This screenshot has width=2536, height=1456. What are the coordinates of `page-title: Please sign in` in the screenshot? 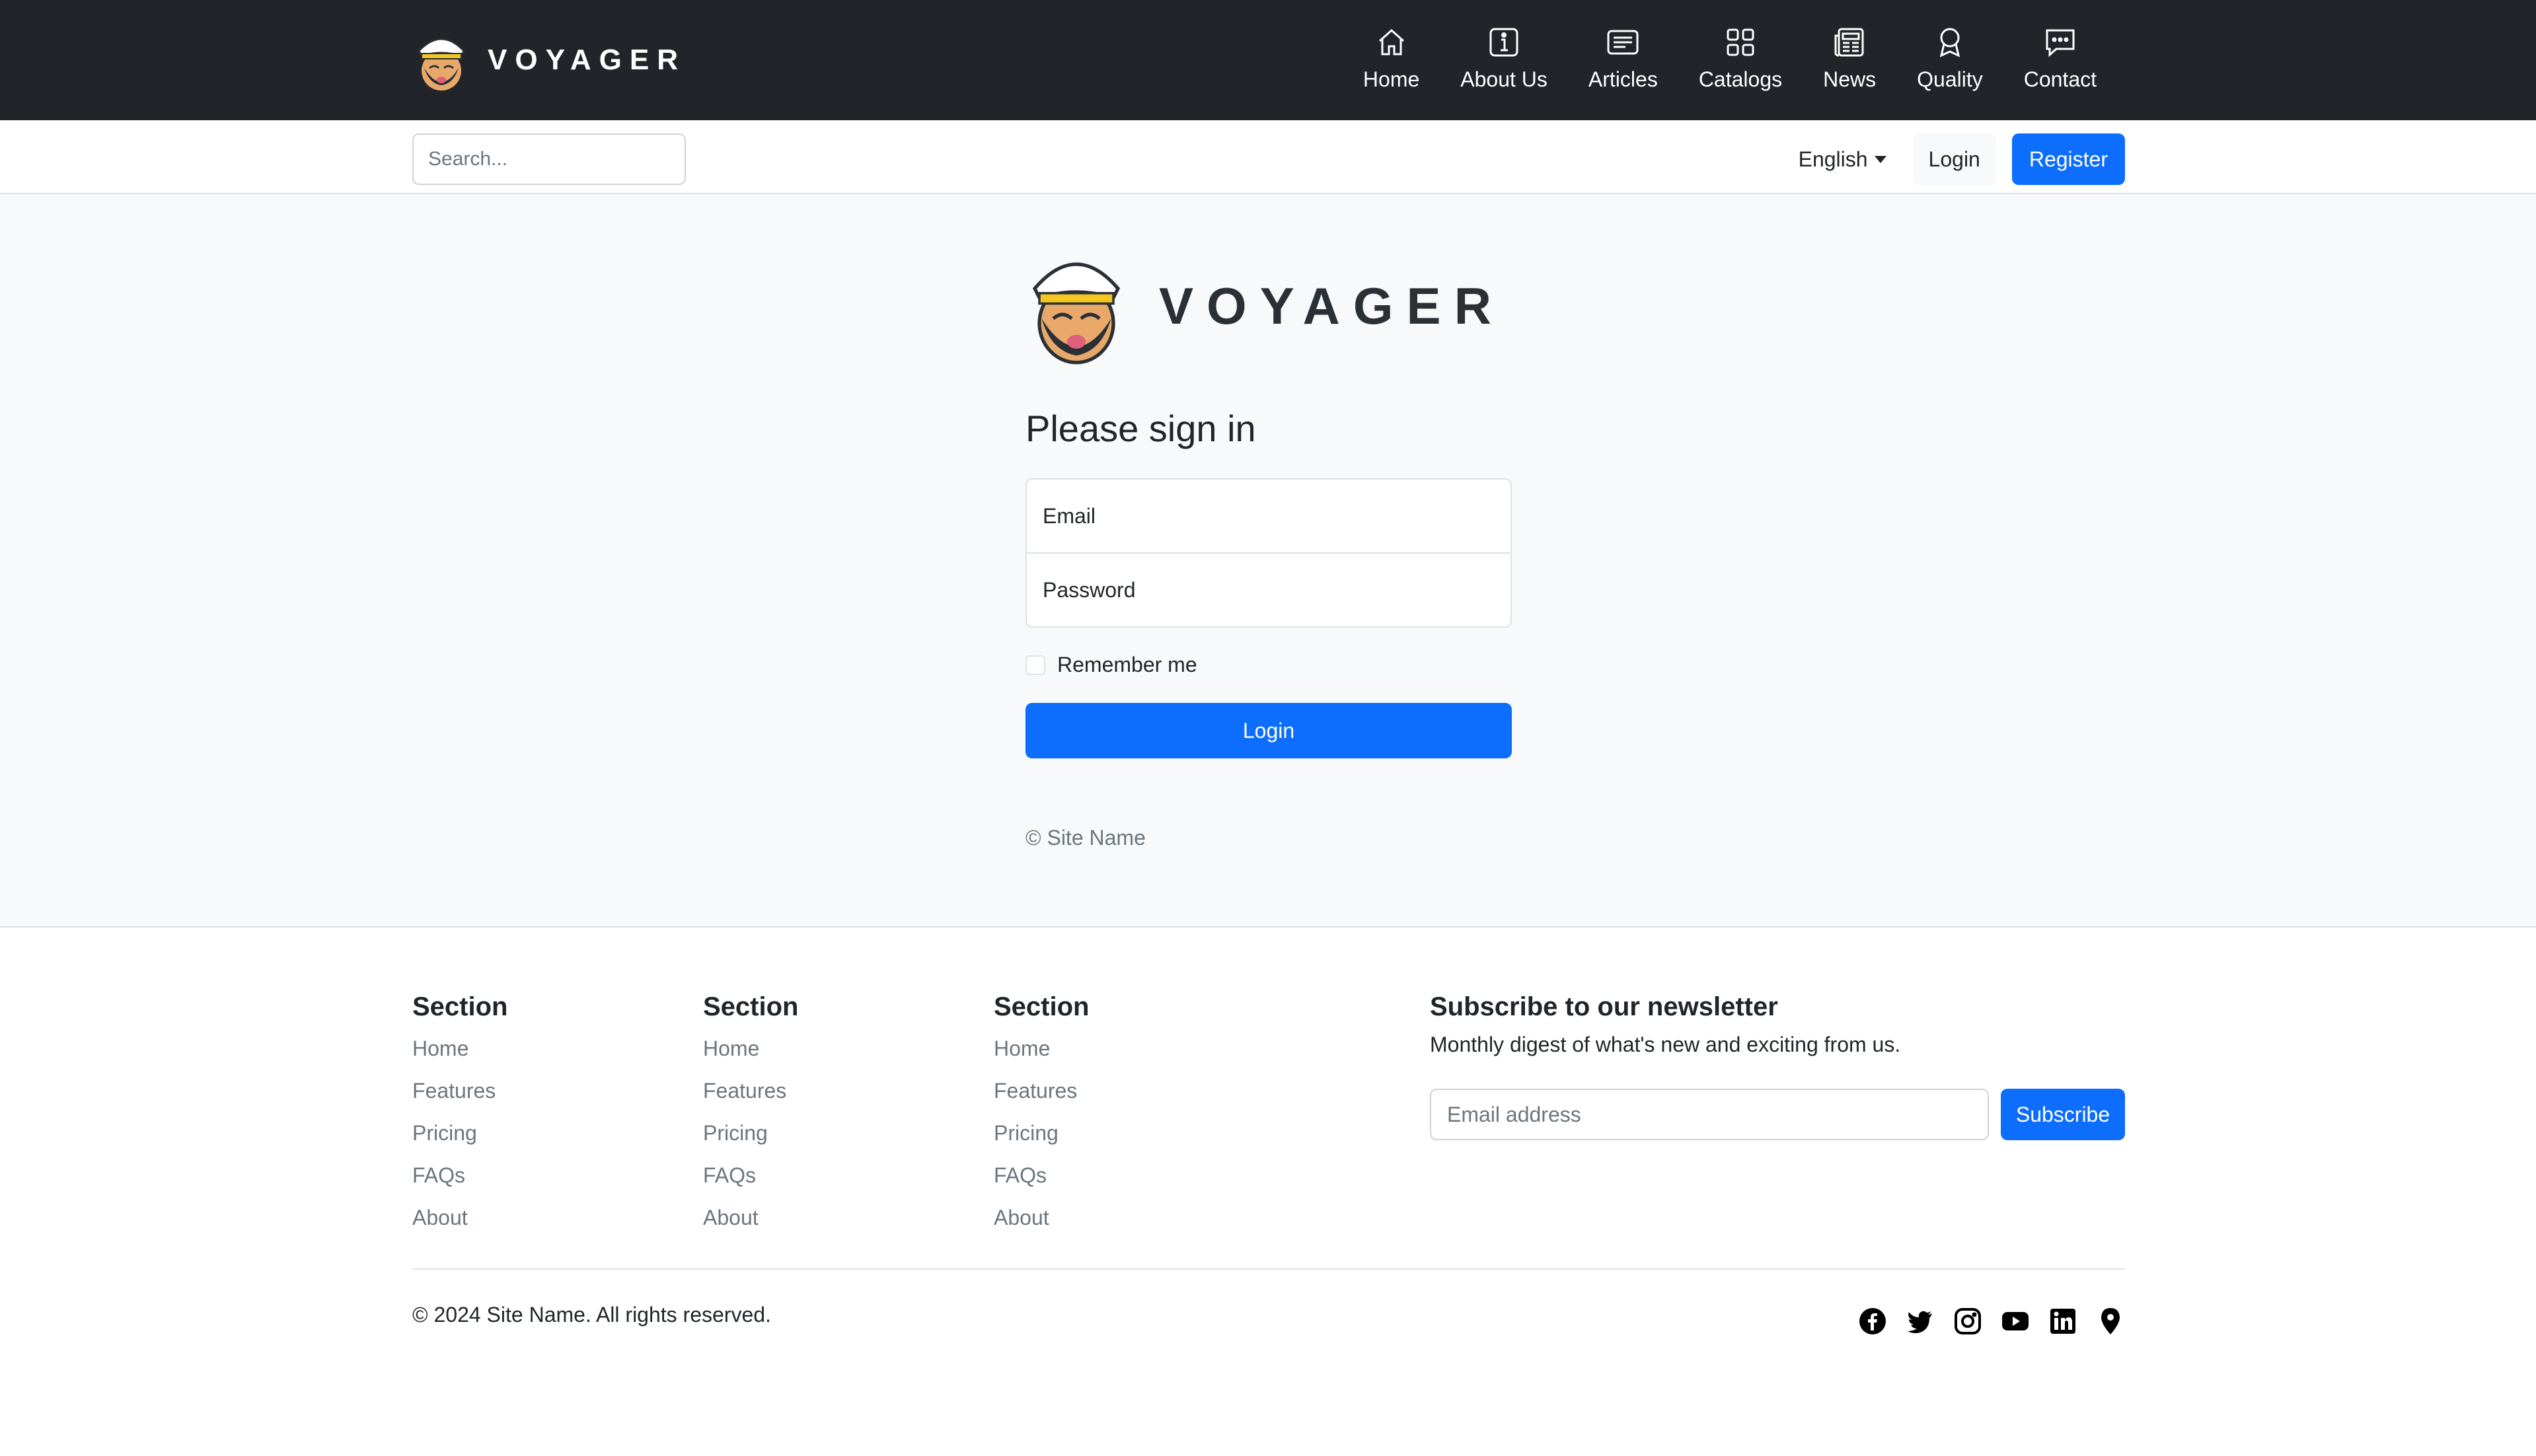 It's located at (1141, 428).